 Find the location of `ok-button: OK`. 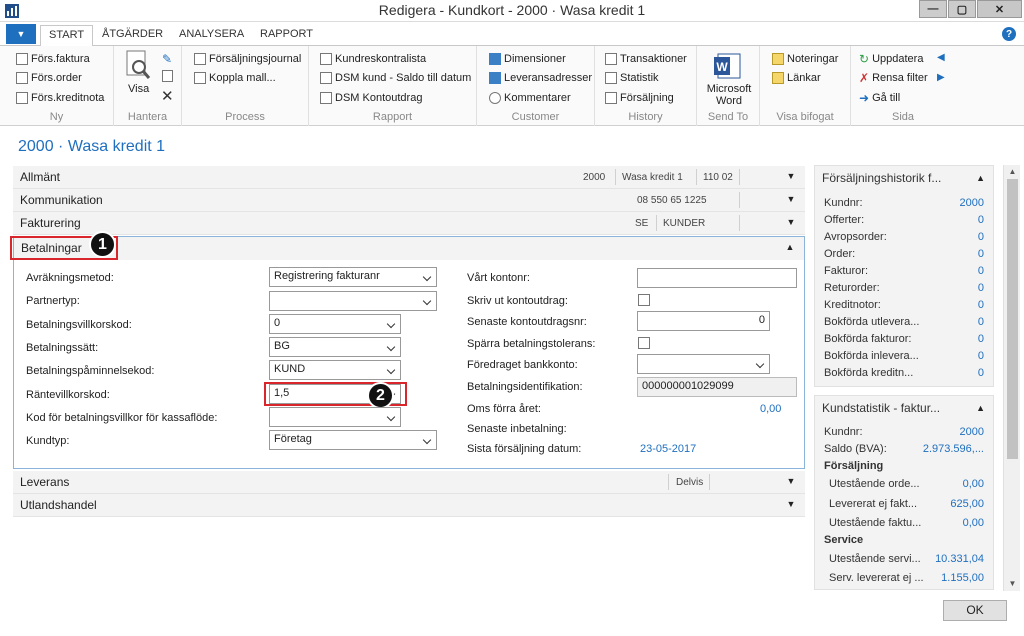

ok-button: OK is located at coordinates (975, 610).